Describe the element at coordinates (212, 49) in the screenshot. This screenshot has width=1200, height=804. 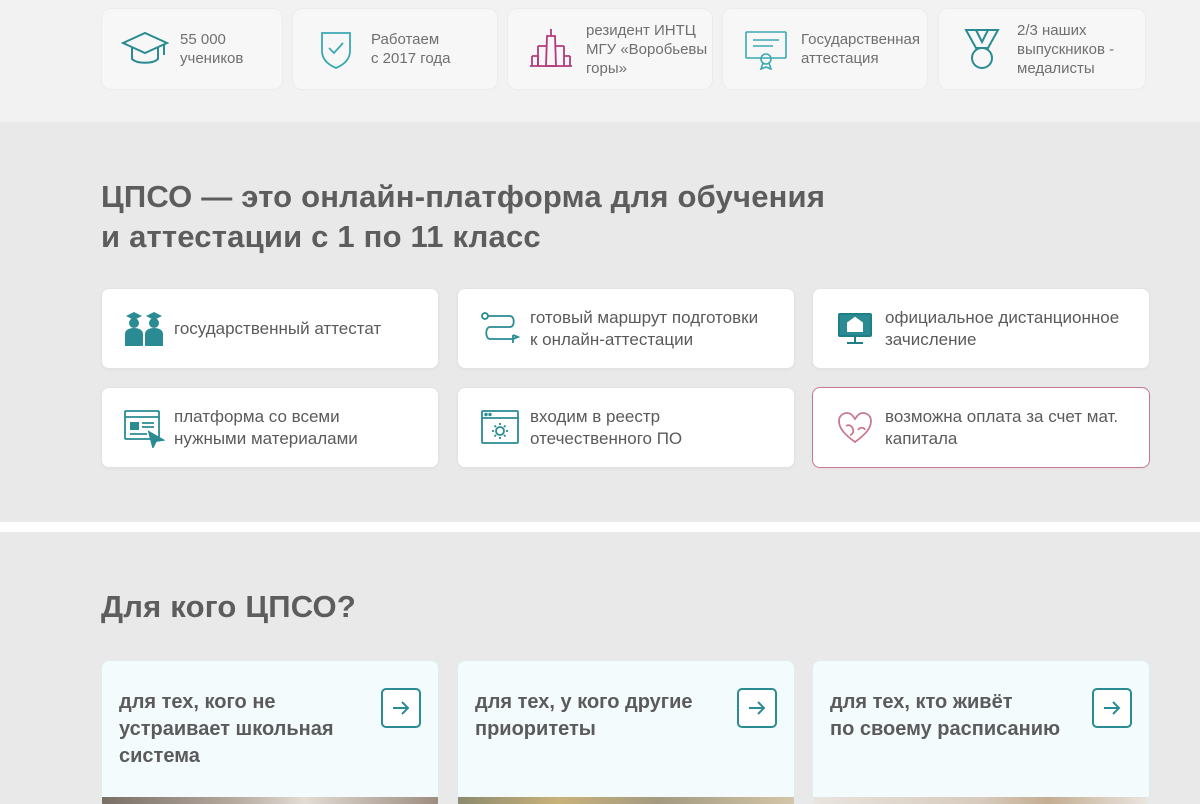
I see `stat-text: 55 000 учеников` at that location.